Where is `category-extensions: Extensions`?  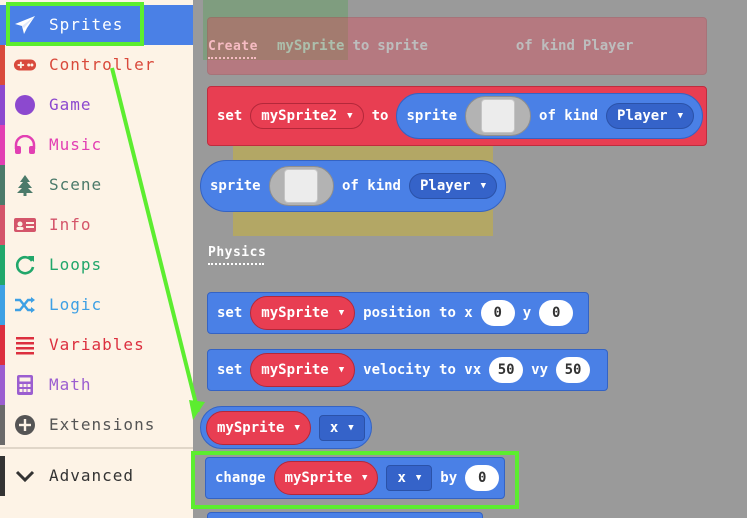
category-extensions: Extensions is located at coordinates (96, 425).